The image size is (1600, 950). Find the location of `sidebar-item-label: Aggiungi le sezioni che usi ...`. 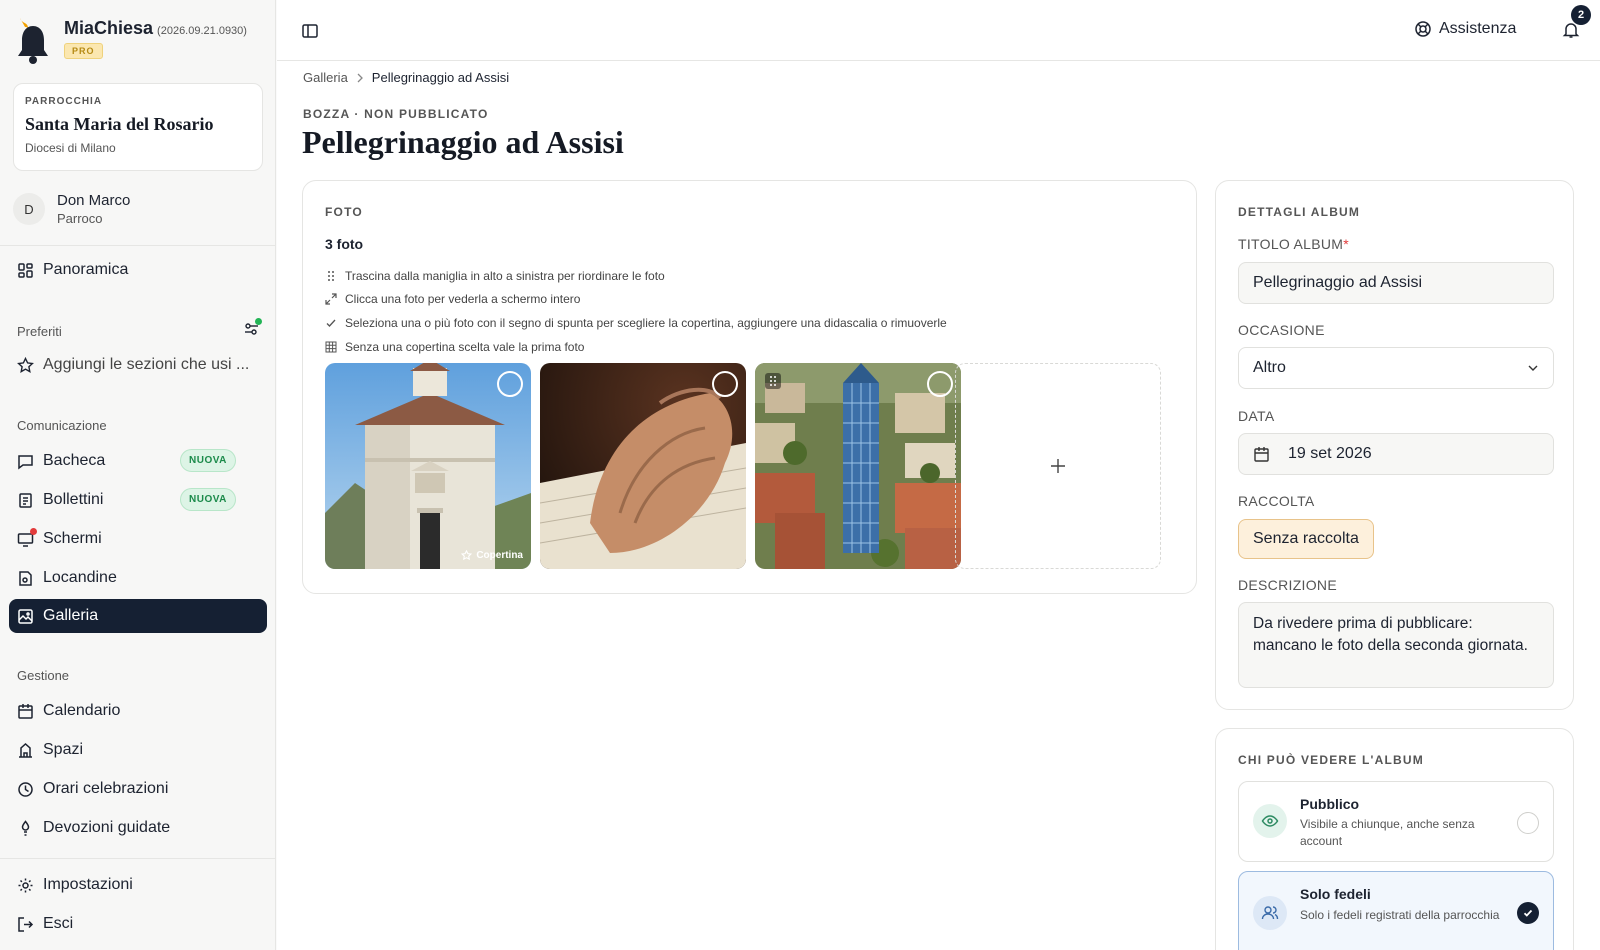

sidebar-item-label: Aggiungi le sezioni che usi ... is located at coordinates (146, 364).